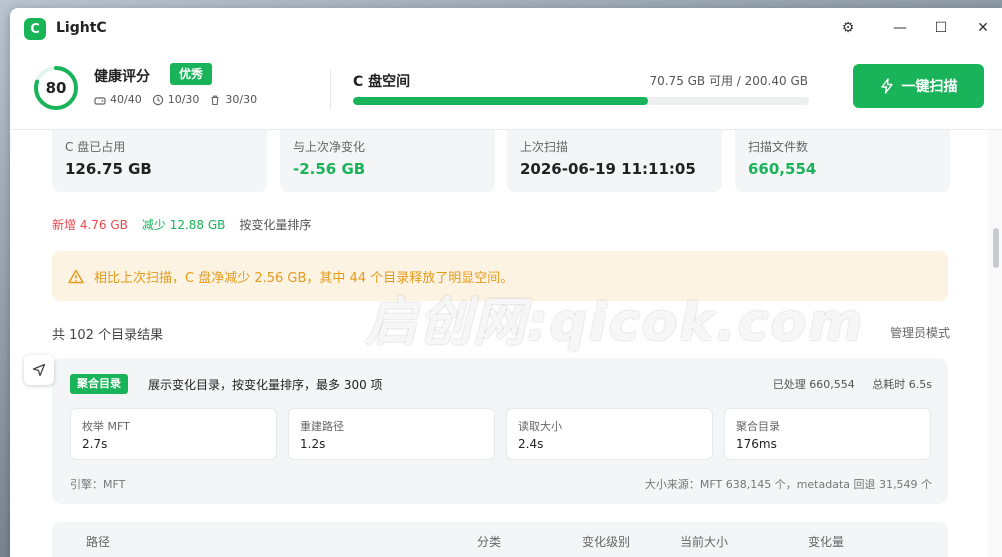 The height and width of the screenshot is (557, 1002). Describe the element at coordinates (728, 81) in the screenshot. I see `disk-free-info: 70.75 GB 可用 / 200.40 GB` at that location.